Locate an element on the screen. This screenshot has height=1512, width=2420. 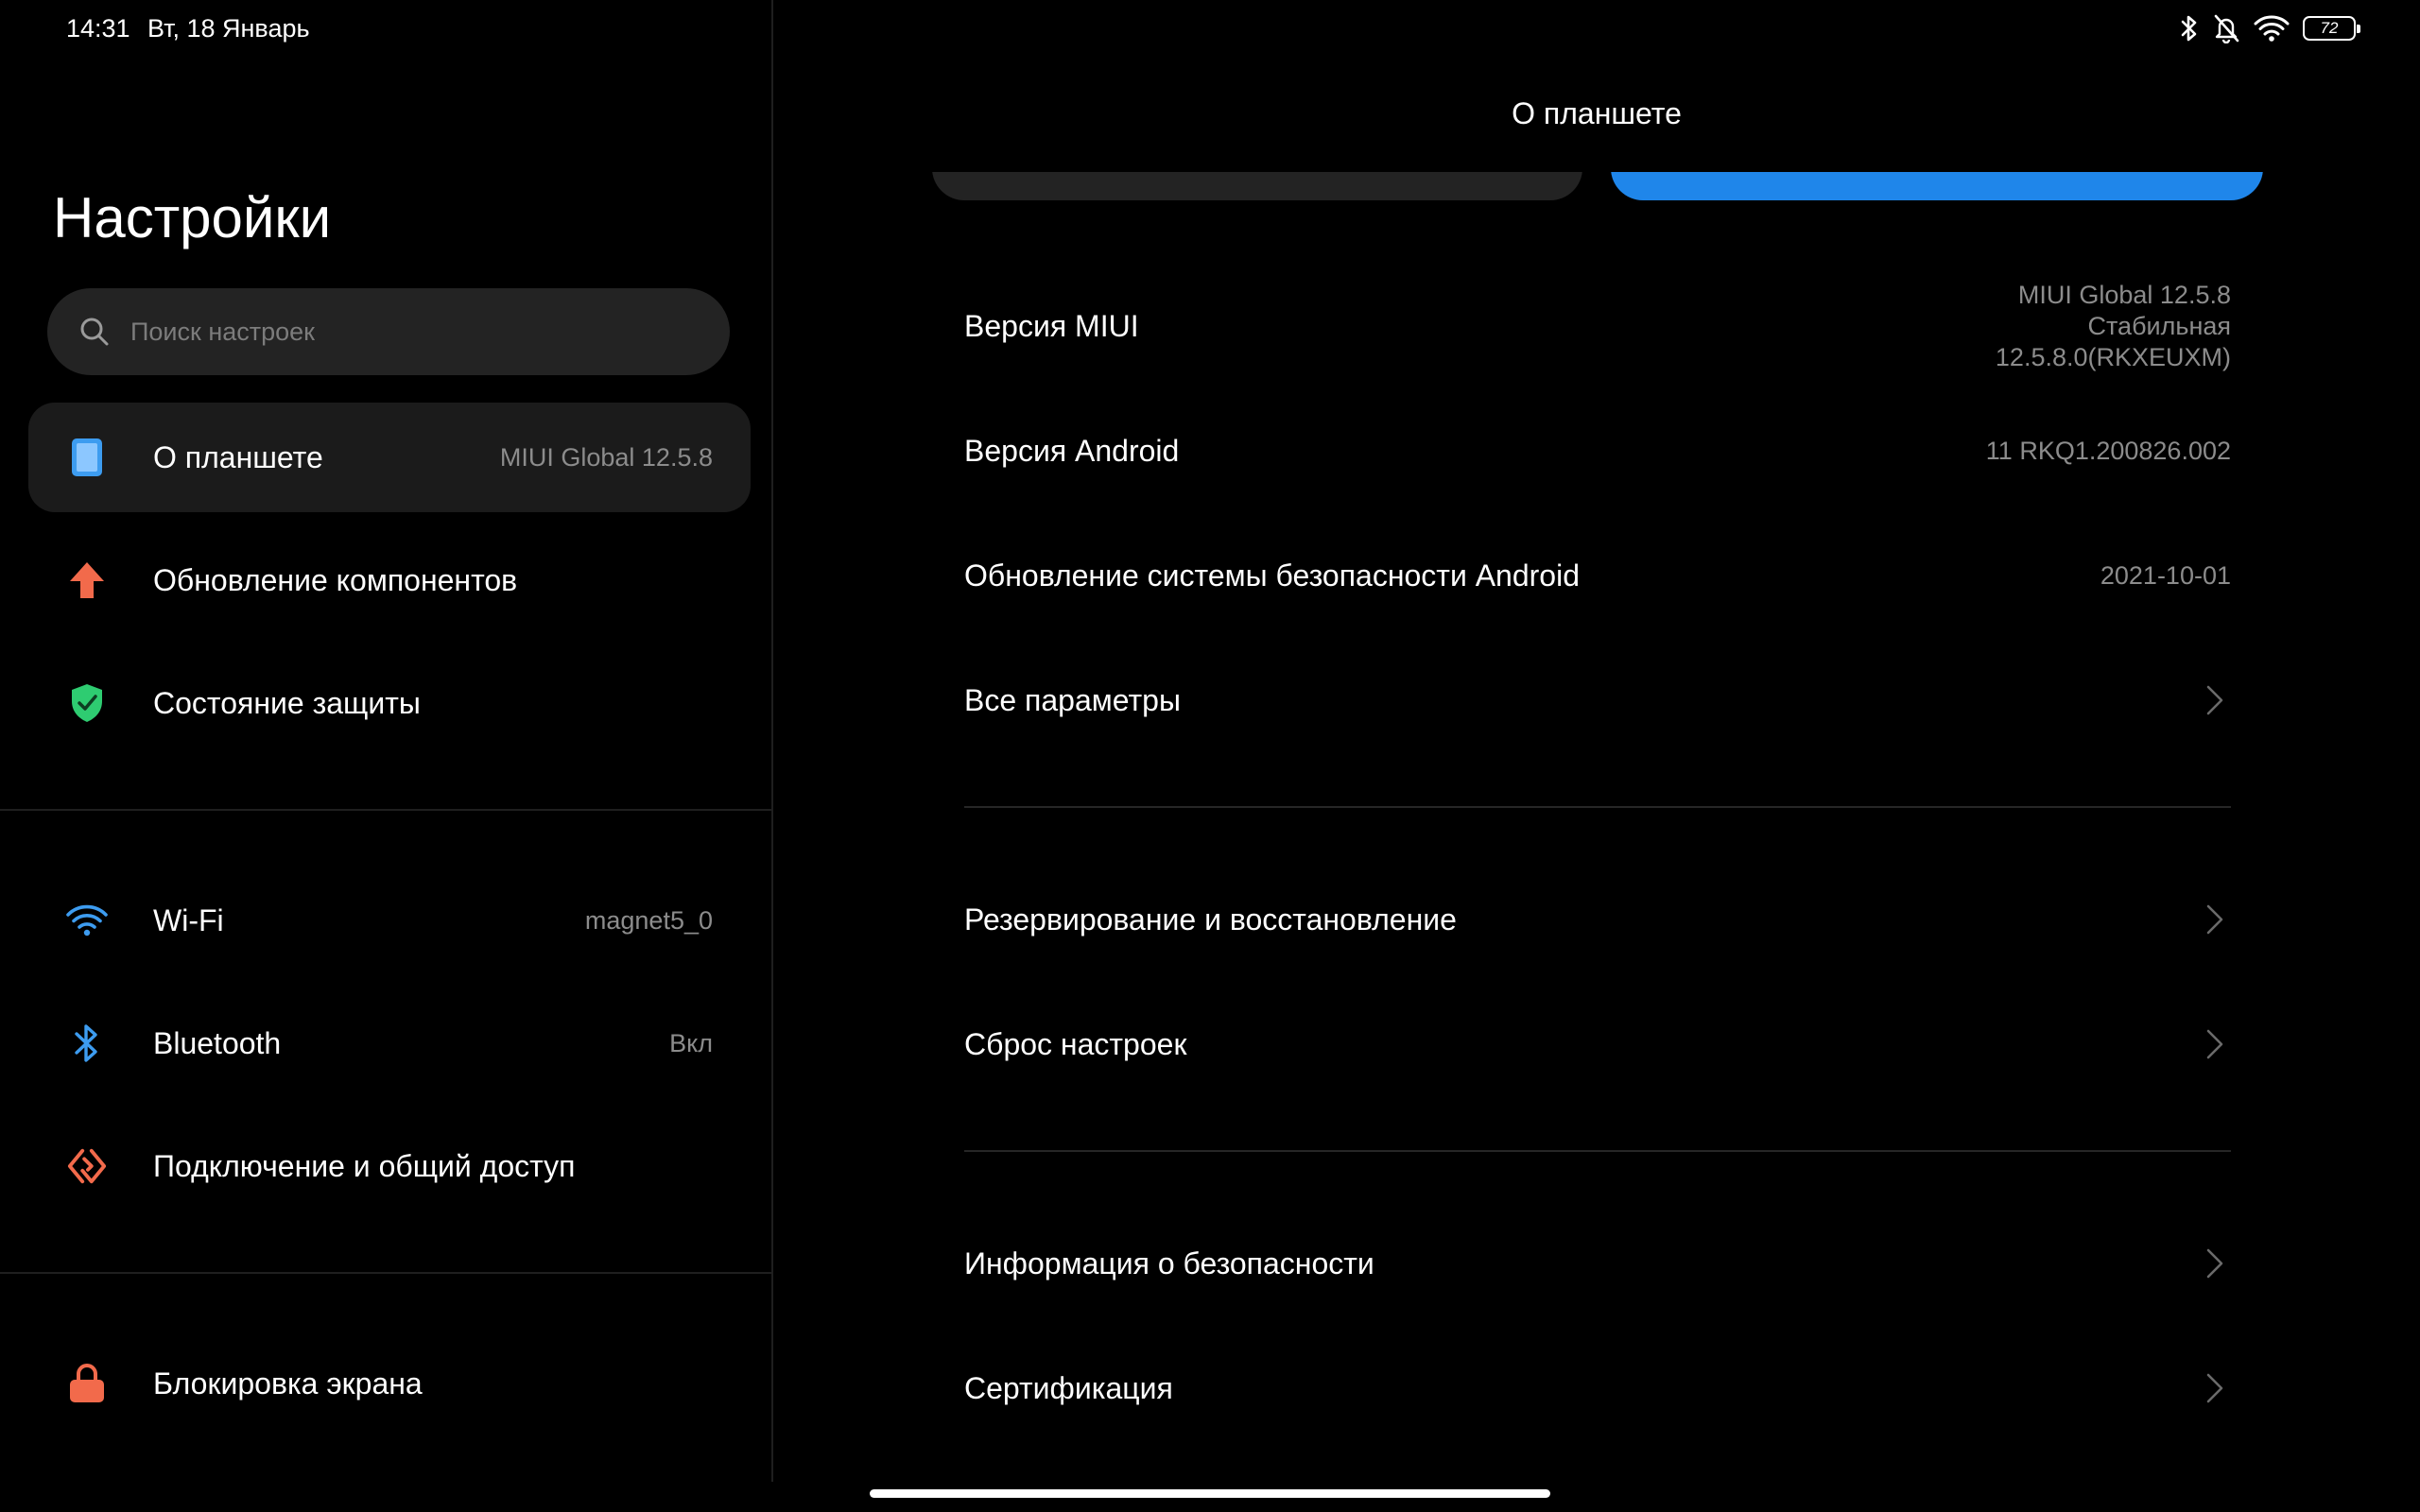
sidebar-item-value: magnet5_0 is located at coordinates (648, 920).